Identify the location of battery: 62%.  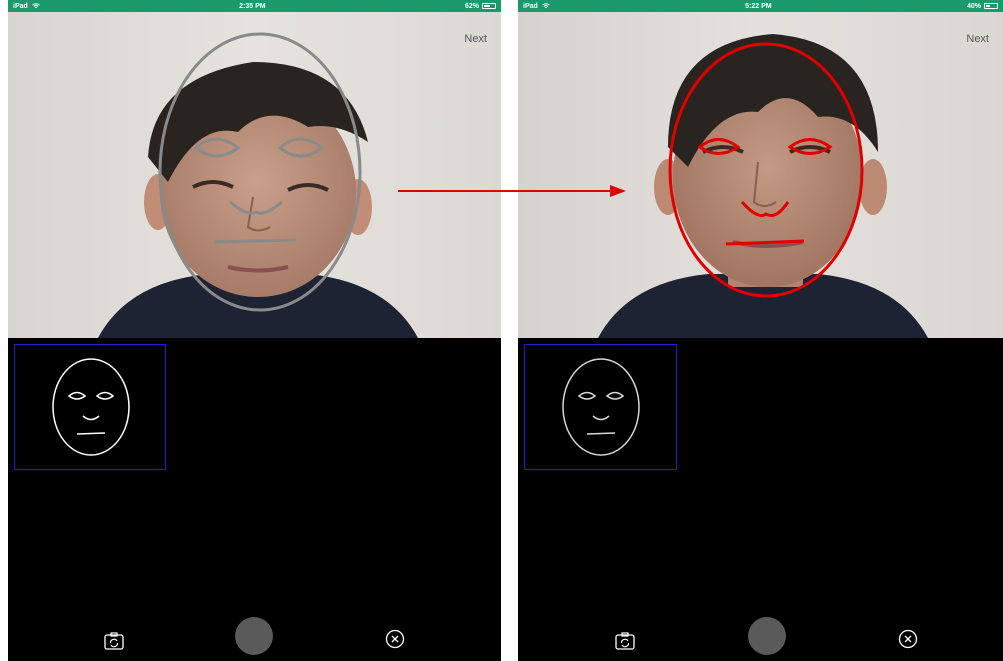
(480, 6).